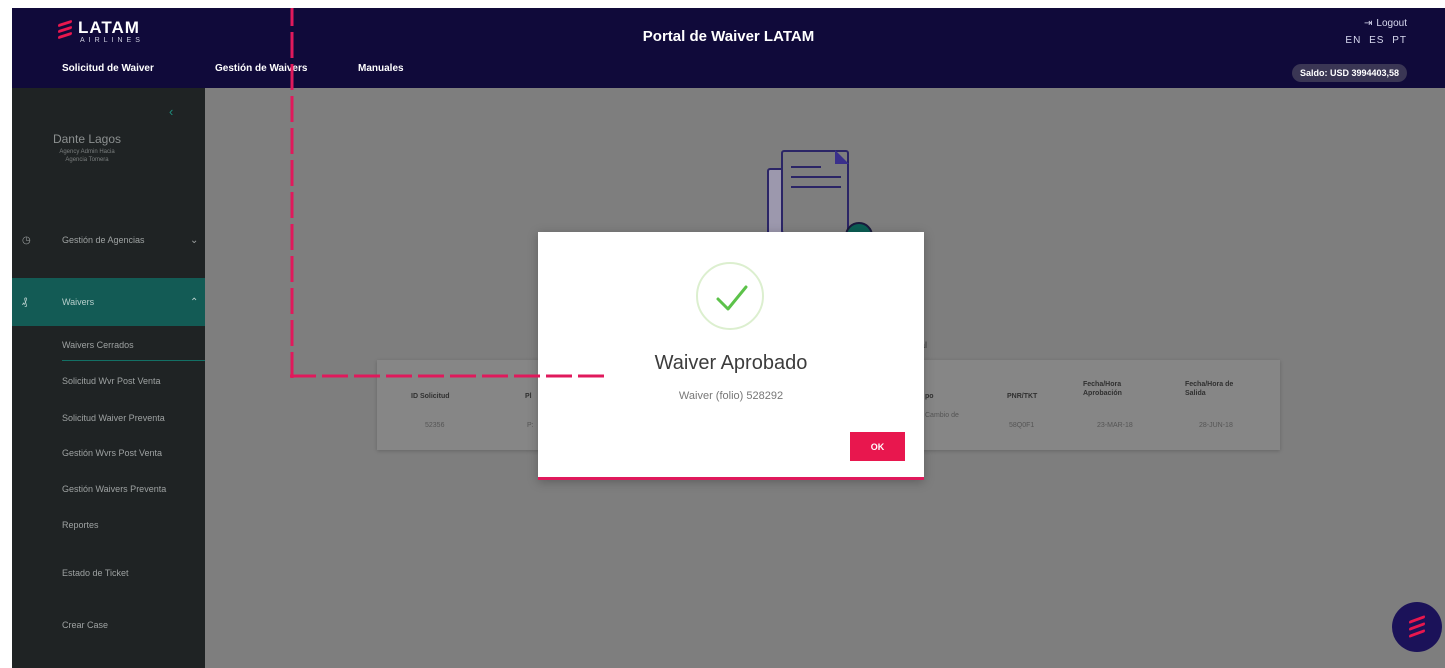 The width and height of the screenshot is (1445, 668). Describe the element at coordinates (731, 363) in the screenshot. I see `modal-title: Waiver Aprobado` at that location.